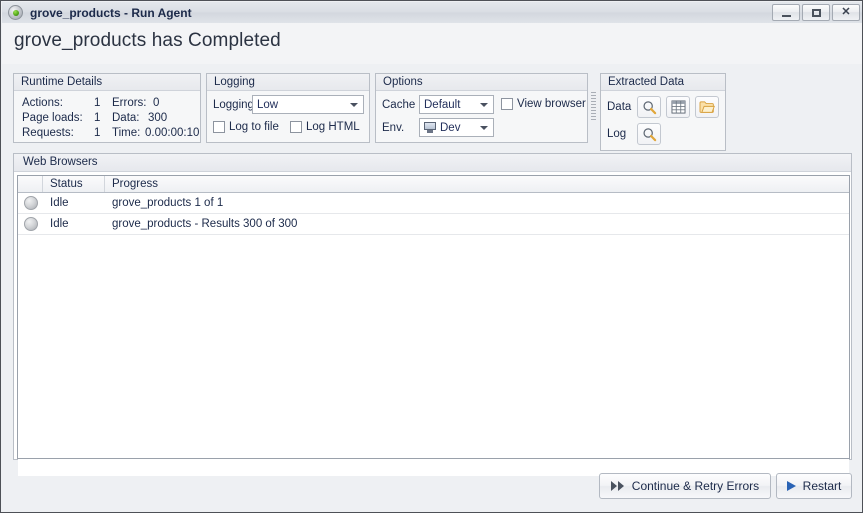 The image size is (863, 513). I want to click on column-header-progress: Progress, so click(477, 184).